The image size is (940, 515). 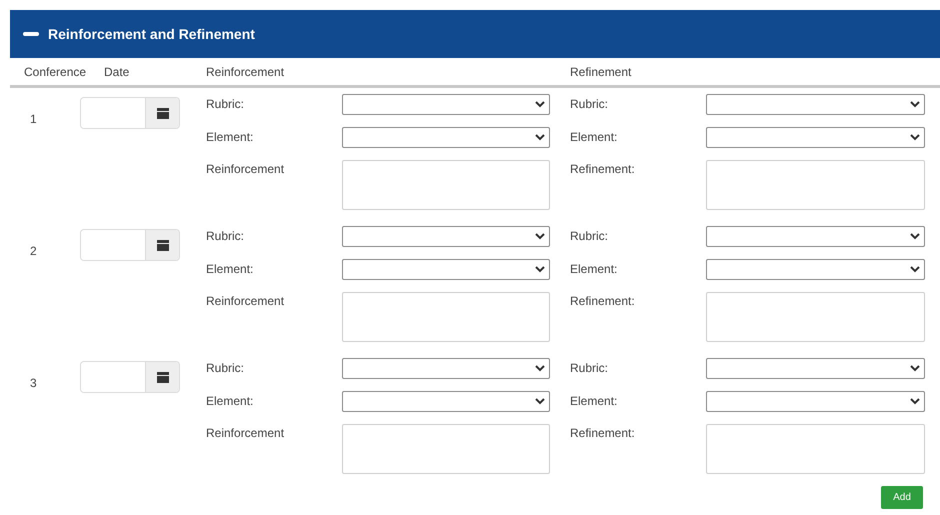 I want to click on column-header: Refinement, so click(x=601, y=72).